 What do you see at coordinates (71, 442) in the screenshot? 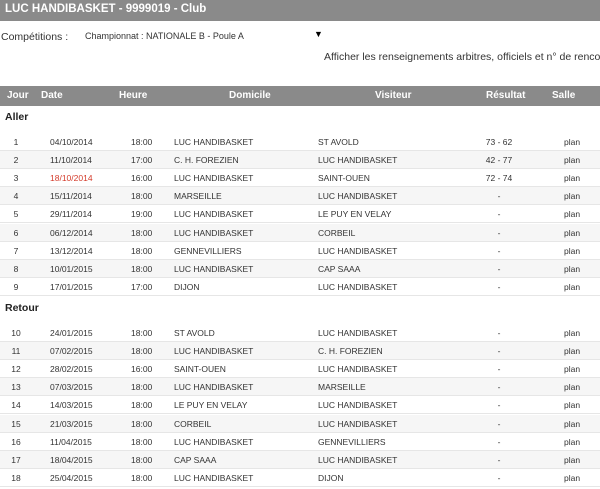
I see `cell-date: 11/04/2015` at bounding box center [71, 442].